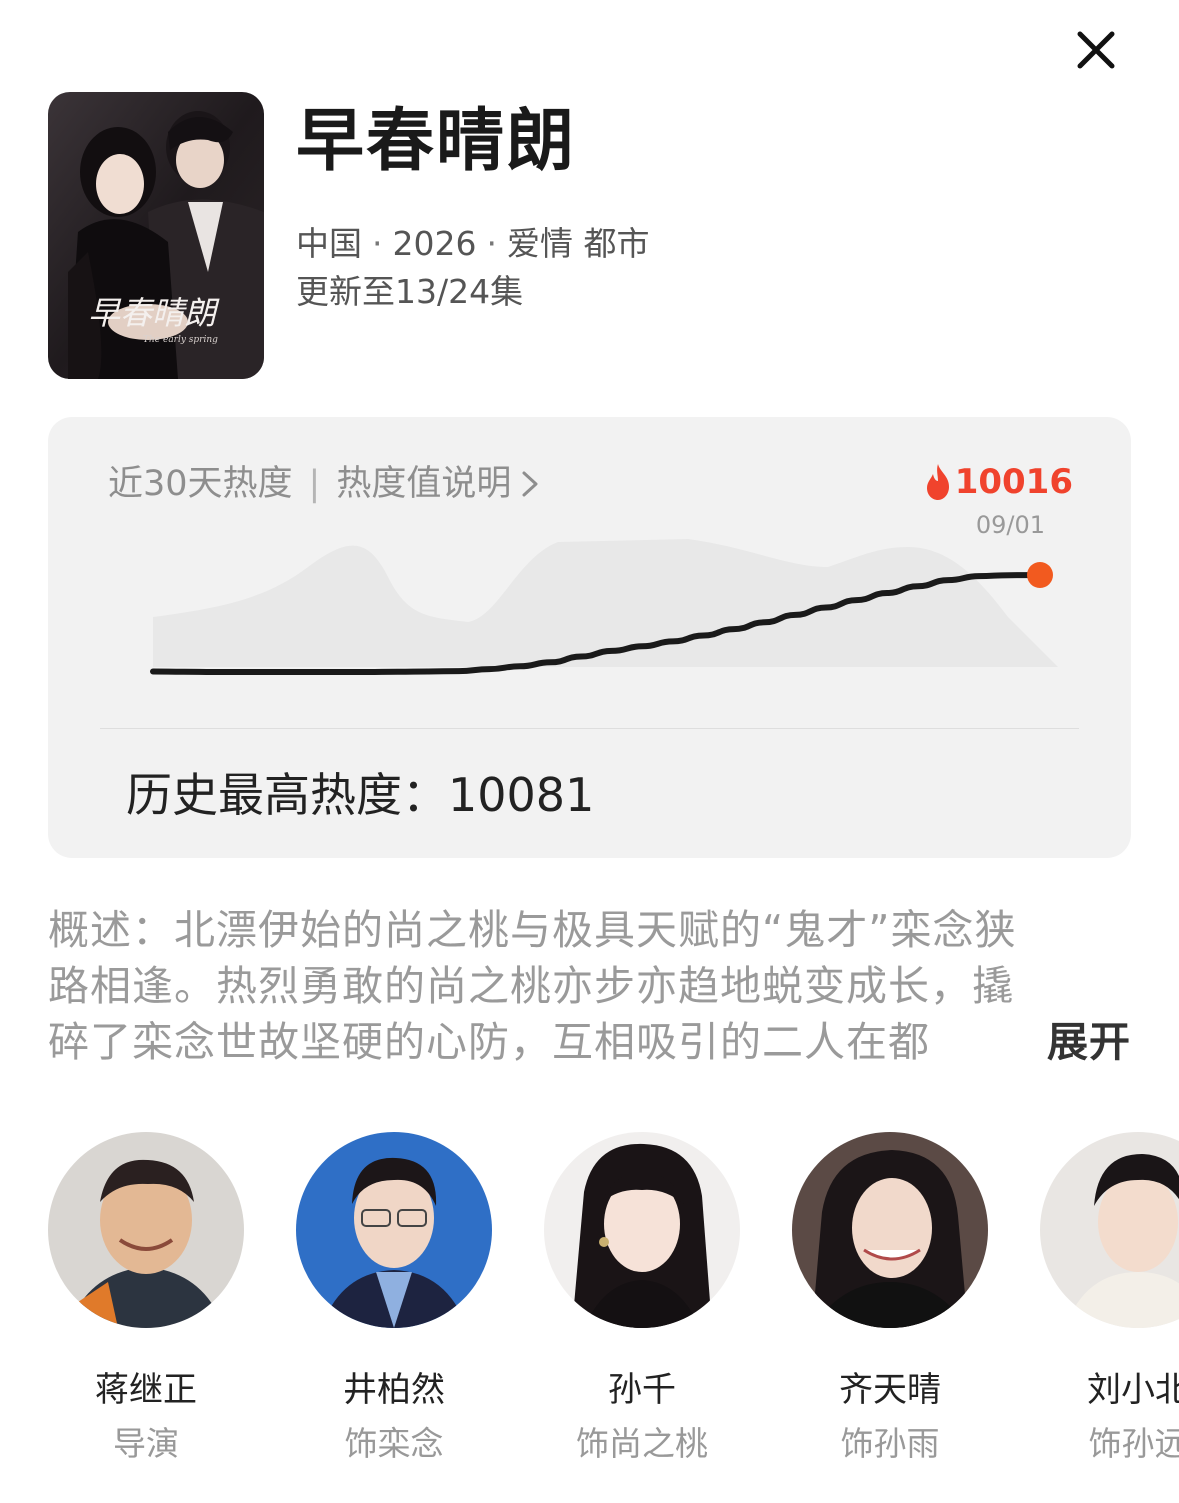 The width and height of the screenshot is (1179, 1503). Describe the element at coordinates (937, 482) in the screenshot. I see `flame-icon` at that location.